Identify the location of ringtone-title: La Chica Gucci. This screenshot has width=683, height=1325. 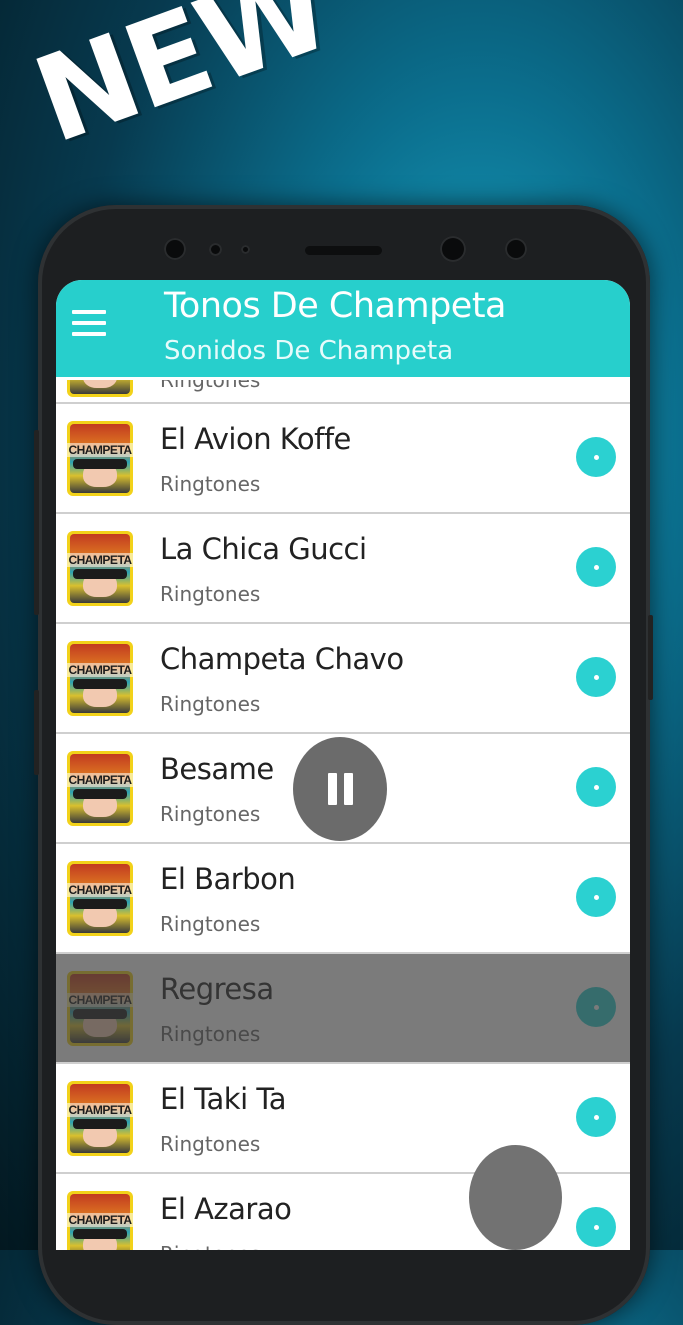
(263, 549).